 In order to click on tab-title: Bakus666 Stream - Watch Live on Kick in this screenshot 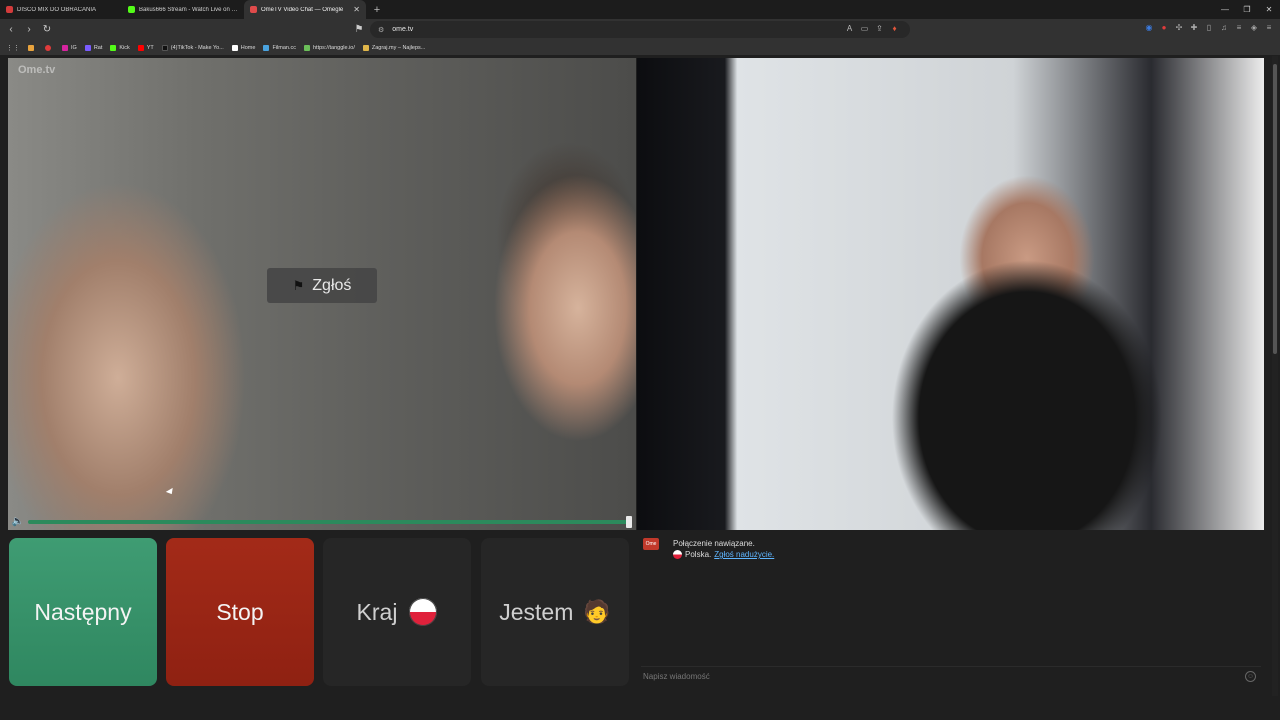, I will do `click(188, 9)`.